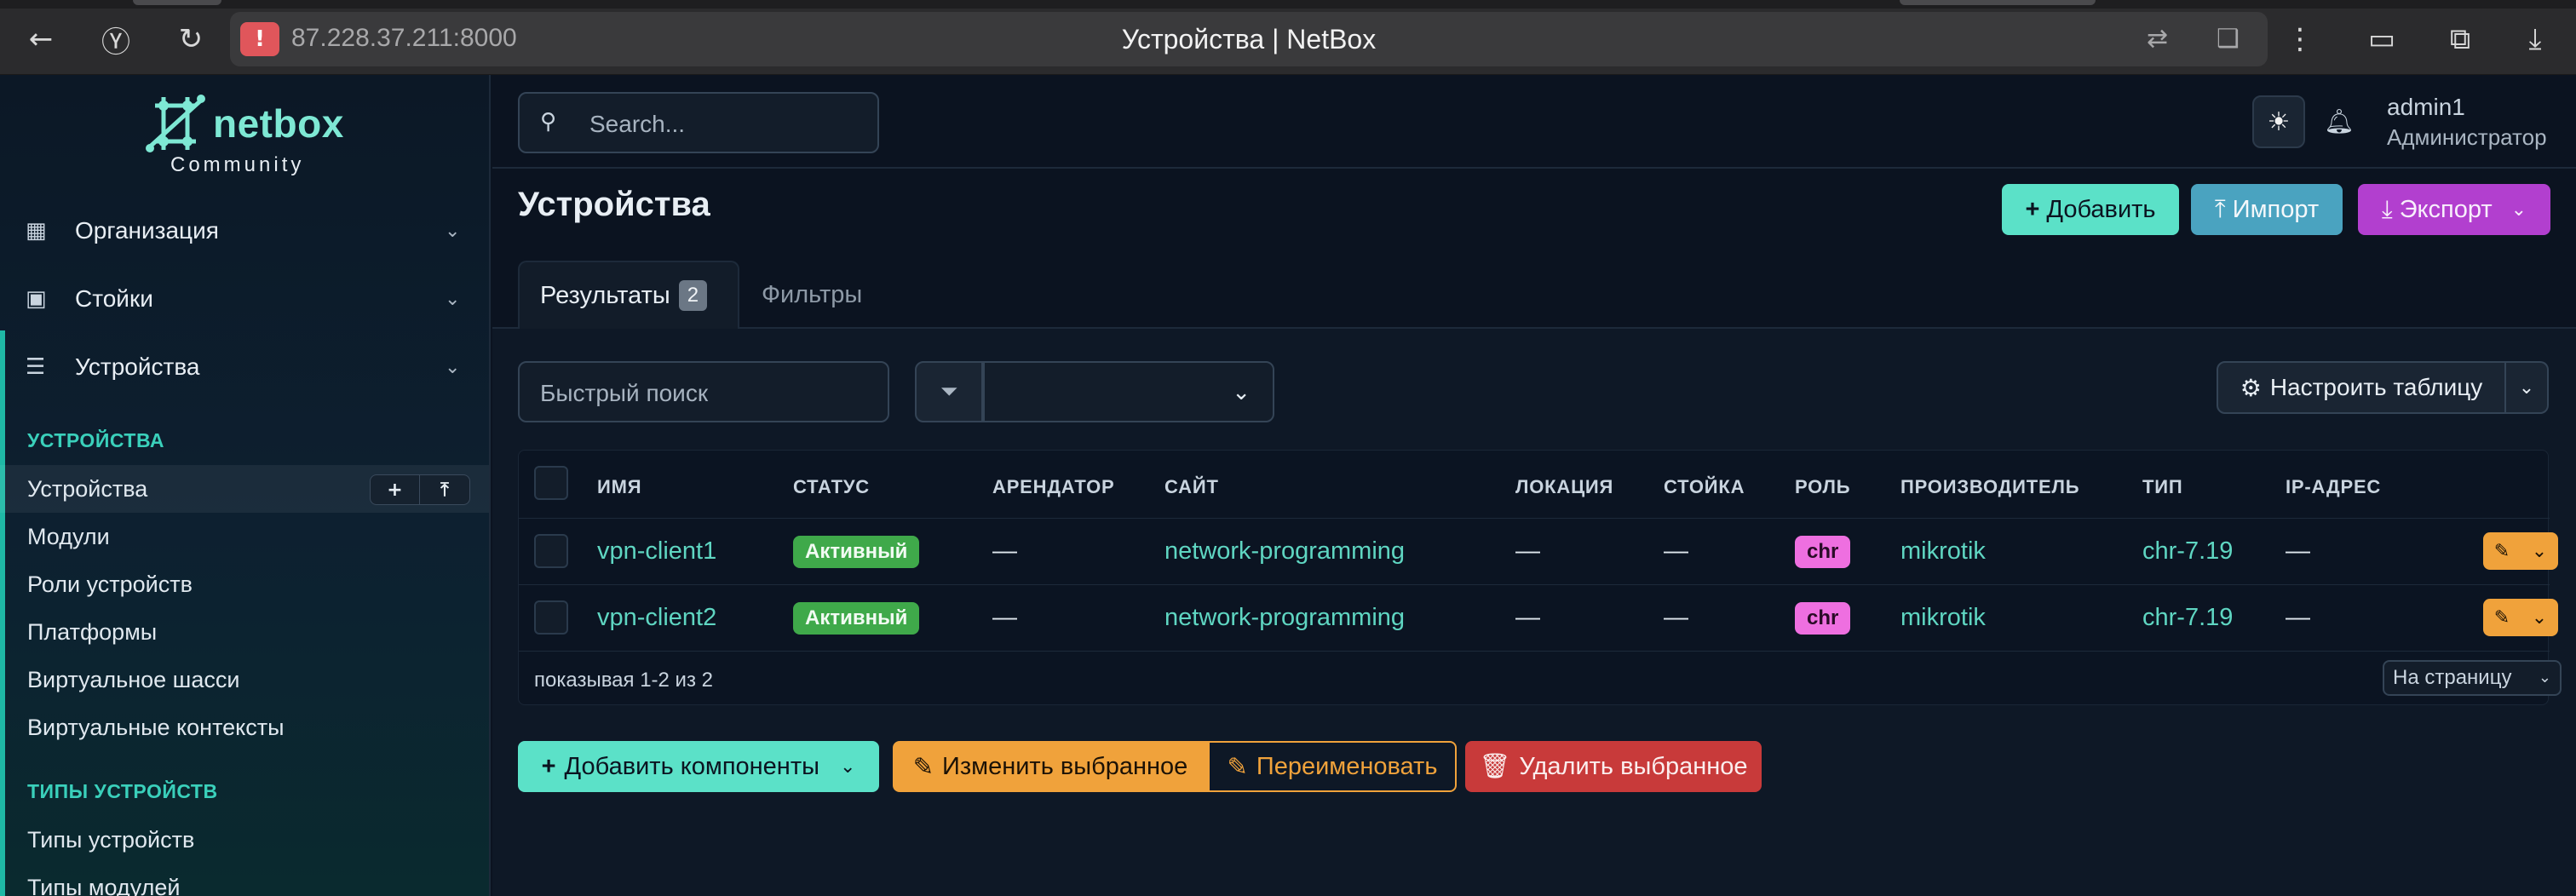 The height and width of the screenshot is (896, 2576). Describe the element at coordinates (949, 391) in the screenshot. I see `filter-icon: ⏷` at that location.